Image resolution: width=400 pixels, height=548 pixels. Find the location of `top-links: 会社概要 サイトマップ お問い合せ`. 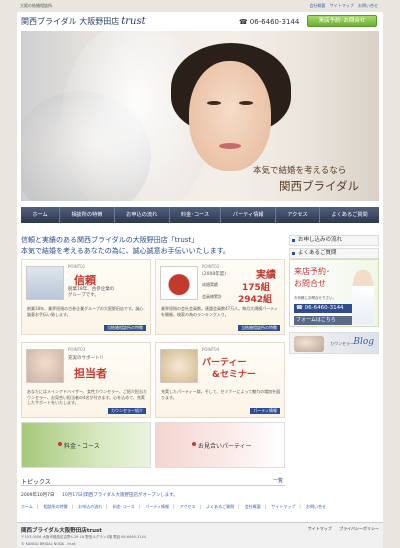

top-links: 会社概要 サイトマップ お問い合せ is located at coordinates (342, 6).